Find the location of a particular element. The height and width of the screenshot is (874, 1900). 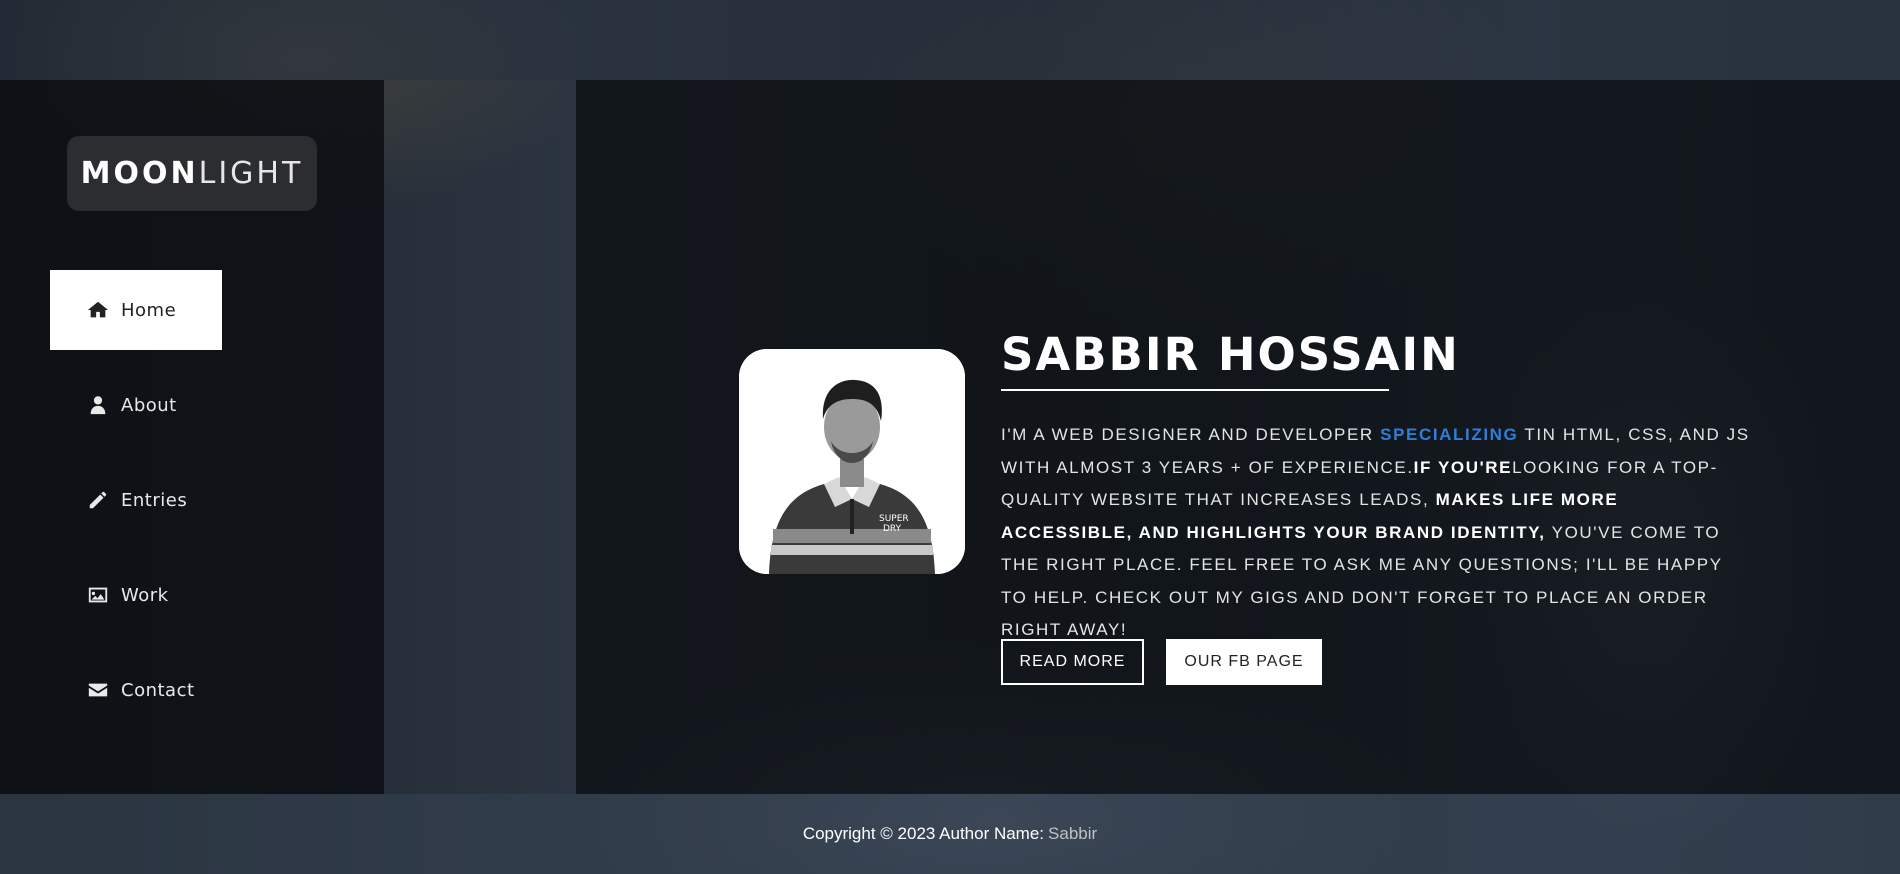

home-icon is located at coordinates (104, 310).